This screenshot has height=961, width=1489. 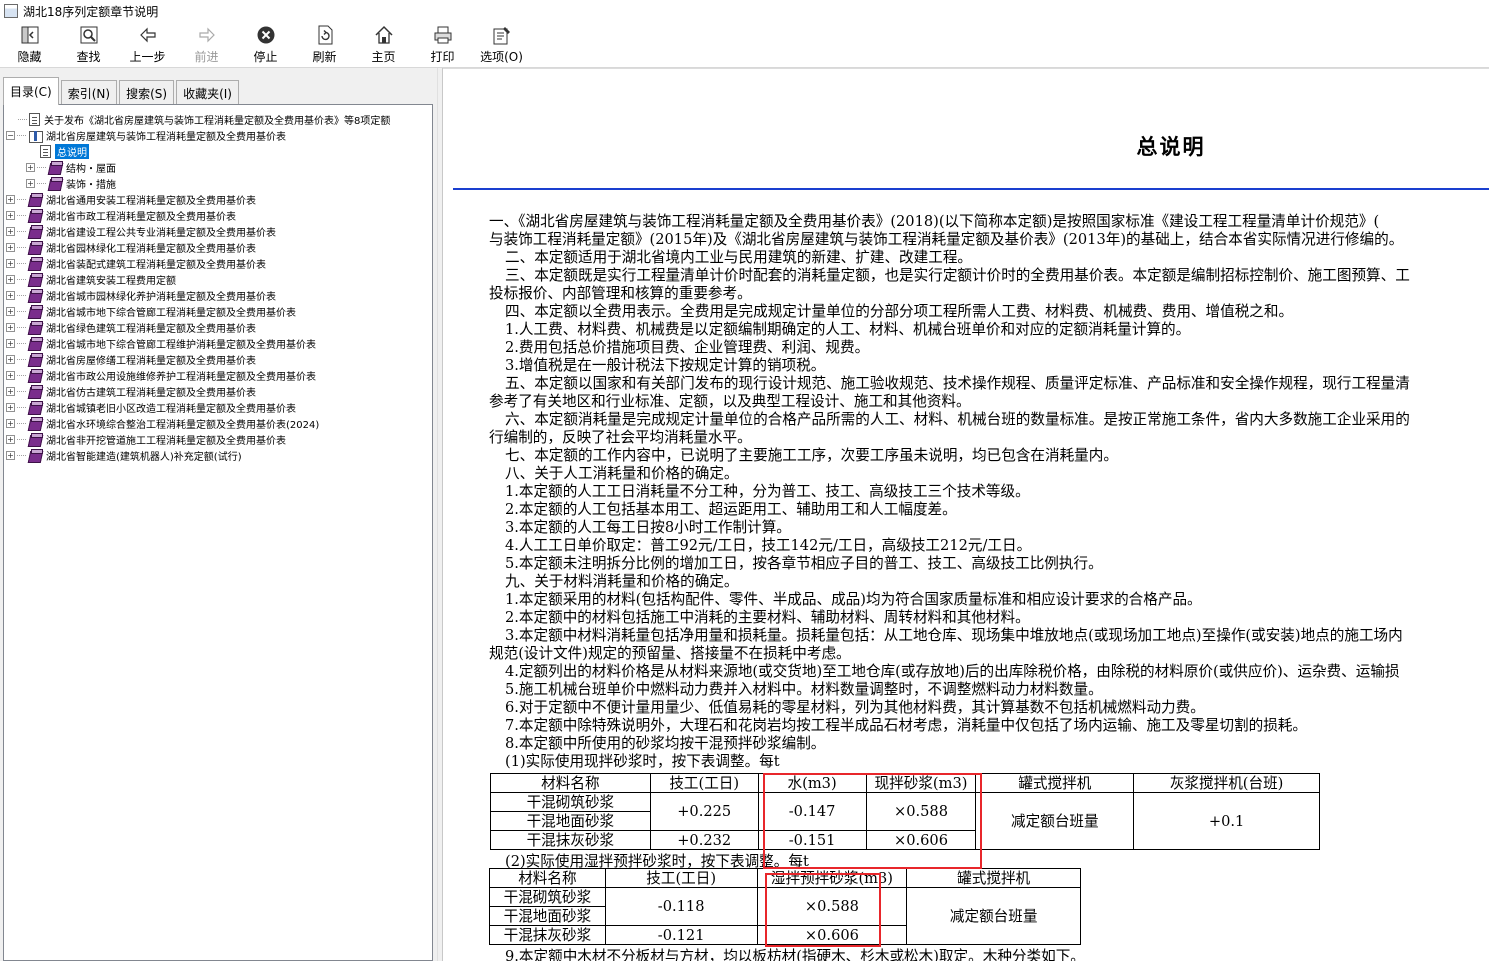 What do you see at coordinates (219, 391) in the screenshot?
I see `tree-item: + 湖北省仿古建筑工程消耗量定额及全费用基价表` at bounding box center [219, 391].